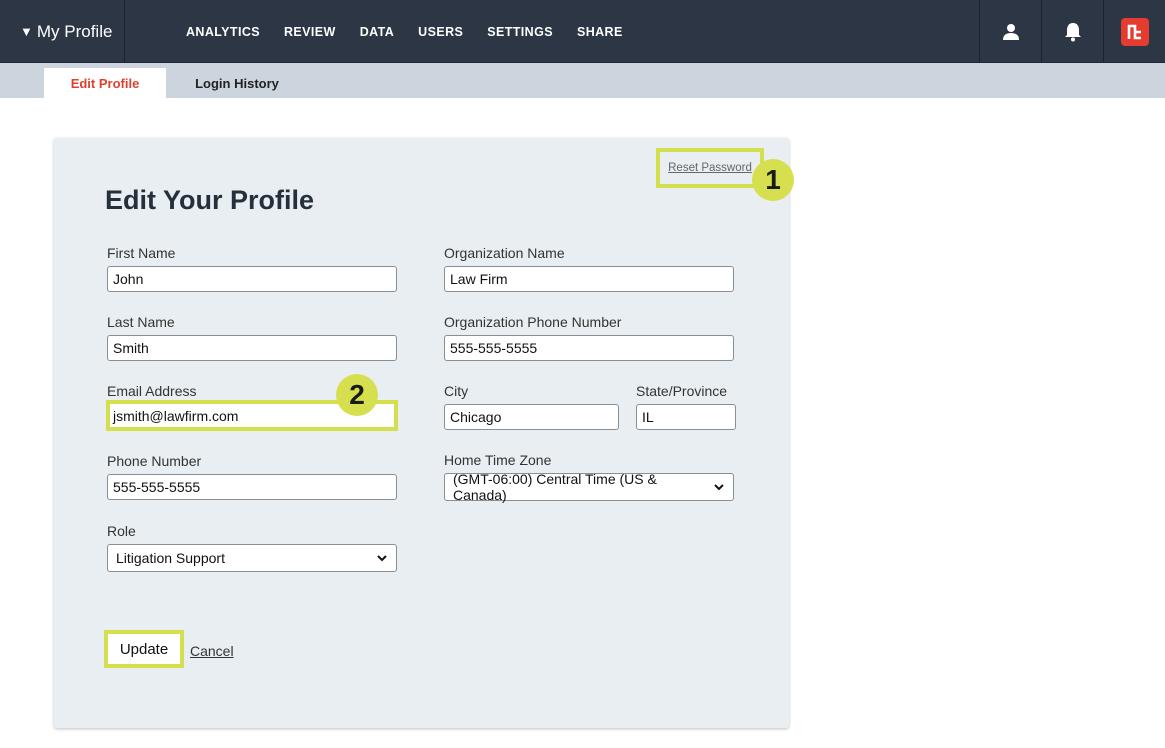 The image size is (1165, 748). I want to click on org-phone-field: 555-555-5555, so click(589, 348).